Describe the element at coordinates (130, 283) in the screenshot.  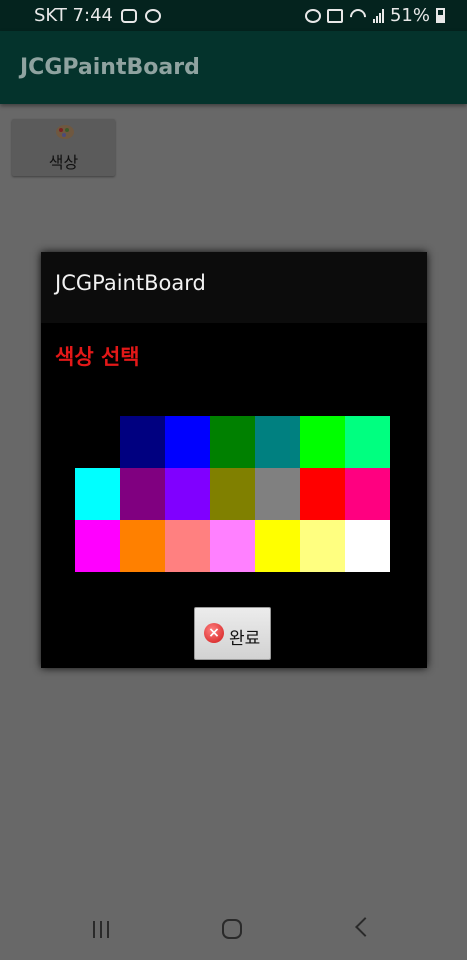
I see `dialog-title: JCGPaintBoard` at that location.